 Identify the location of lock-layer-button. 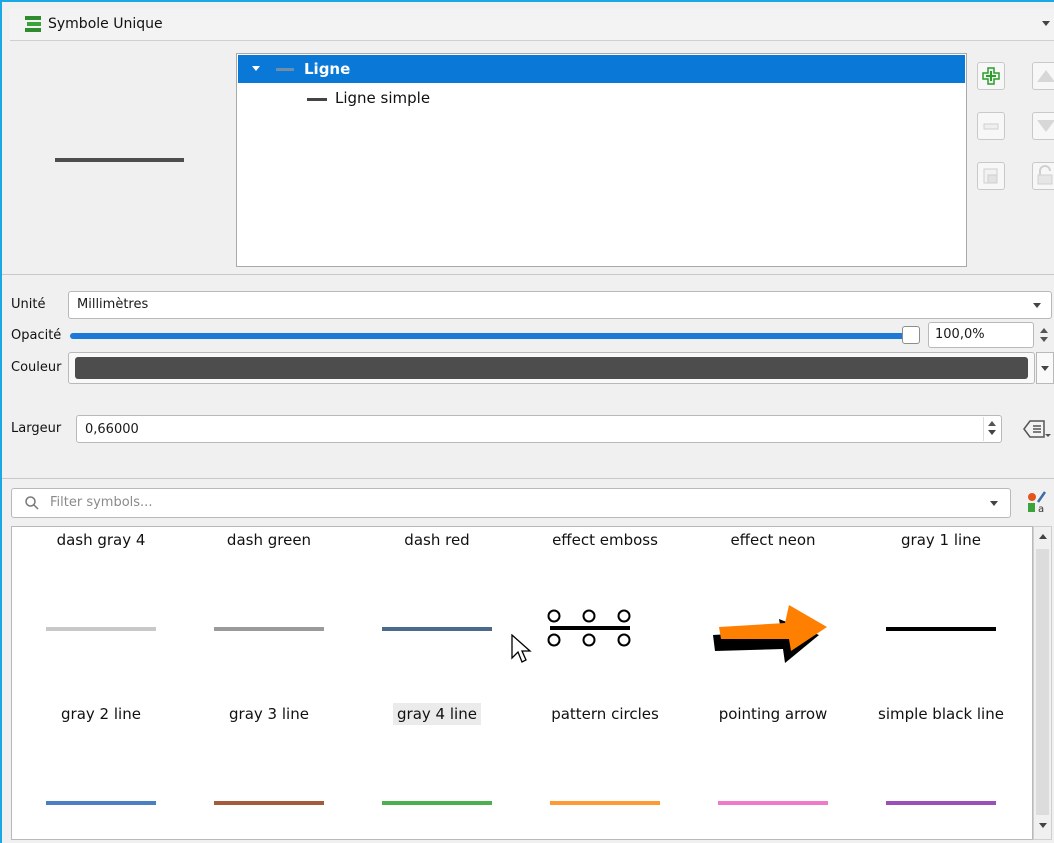
(1043, 176).